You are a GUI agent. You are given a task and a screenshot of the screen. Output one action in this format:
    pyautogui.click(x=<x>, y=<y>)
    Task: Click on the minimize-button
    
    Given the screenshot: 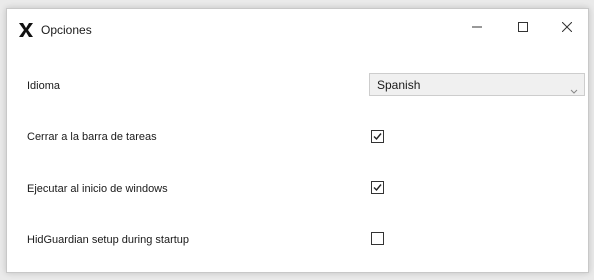 What is the action you would take?
    pyautogui.click(x=477, y=28)
    